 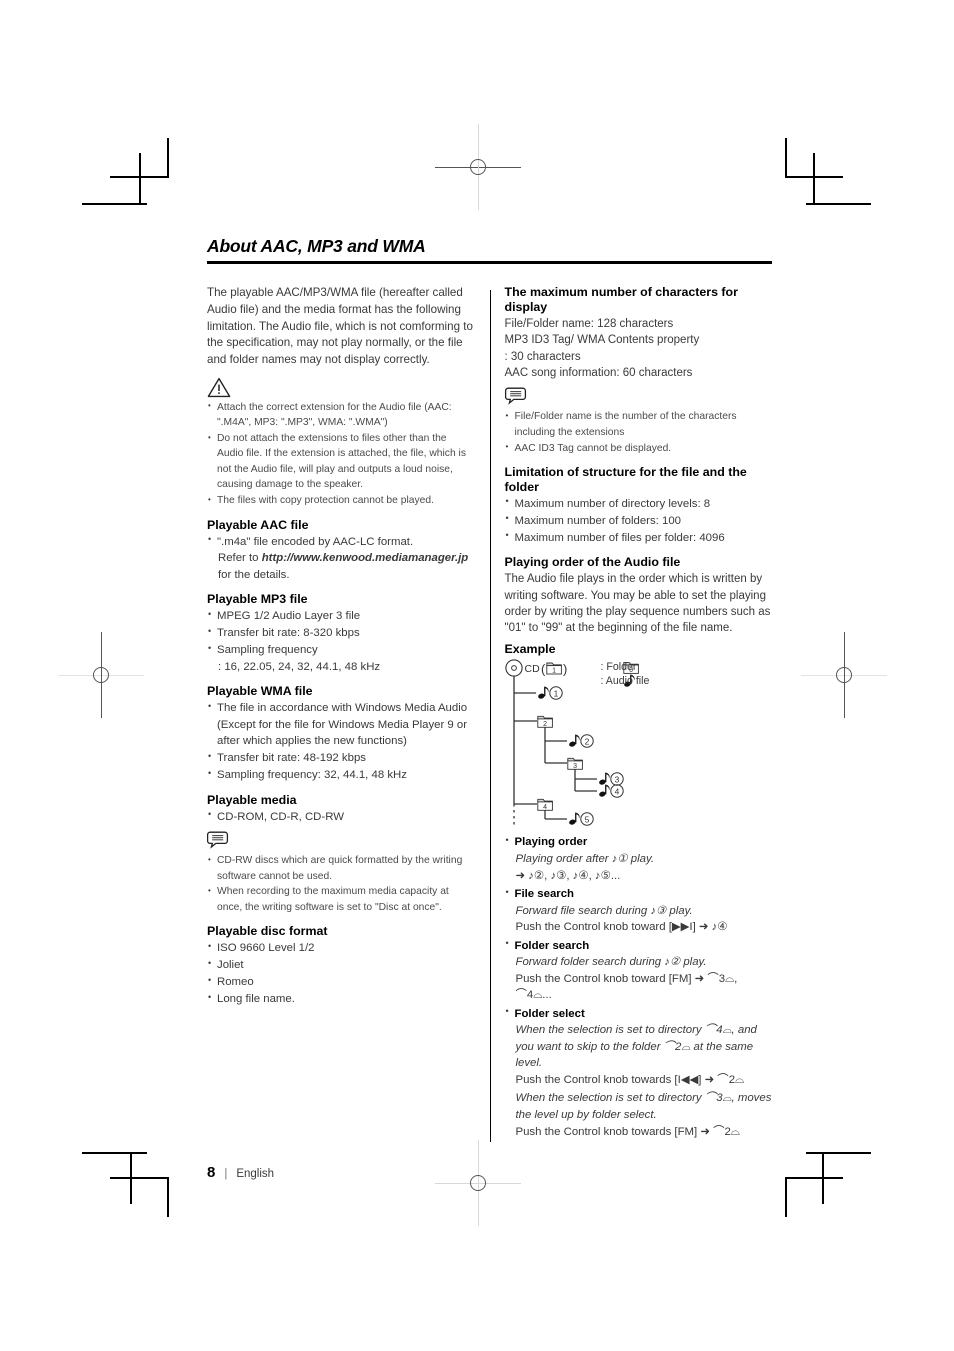 What do you see at coordinates (255, 1174) in the screenshot?
I see `footer-language: English` at bounding box center [255, 1174].